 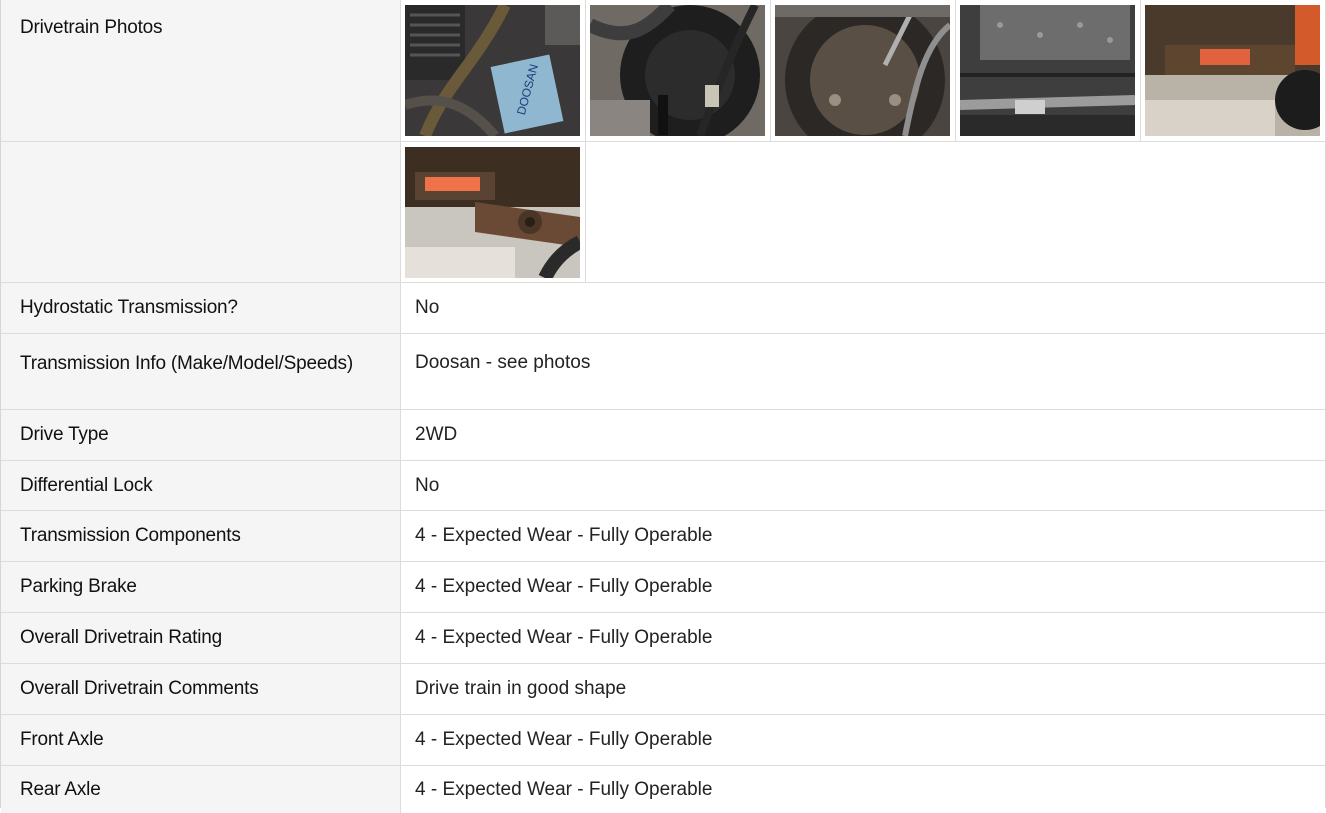 I want to click on transmission-components-value: 4 - Expected Wear - Fully Operable, so click(x=564, y=535).